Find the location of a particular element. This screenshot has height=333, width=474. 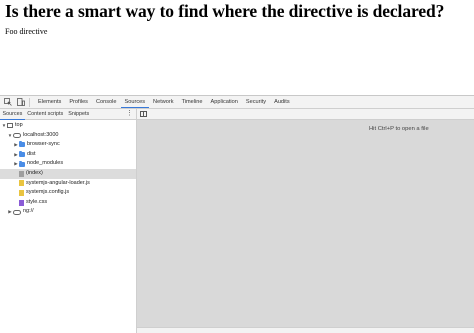

tree-item-folder: ▶ dist is located at coordinates (68, 155).